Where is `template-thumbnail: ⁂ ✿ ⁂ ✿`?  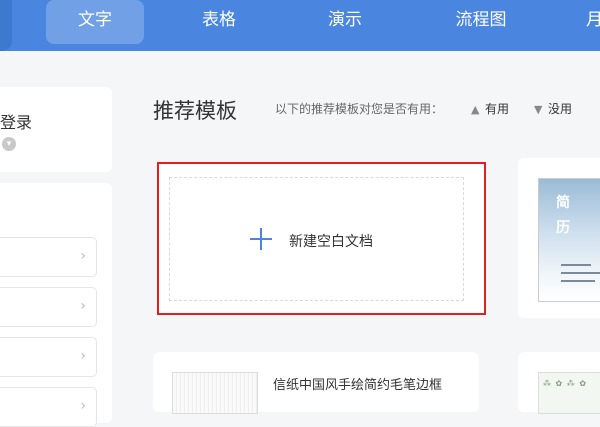
template-thumbnail: ⁂ ✿ ⁂ ✿ is located at coordinates (569, 393).